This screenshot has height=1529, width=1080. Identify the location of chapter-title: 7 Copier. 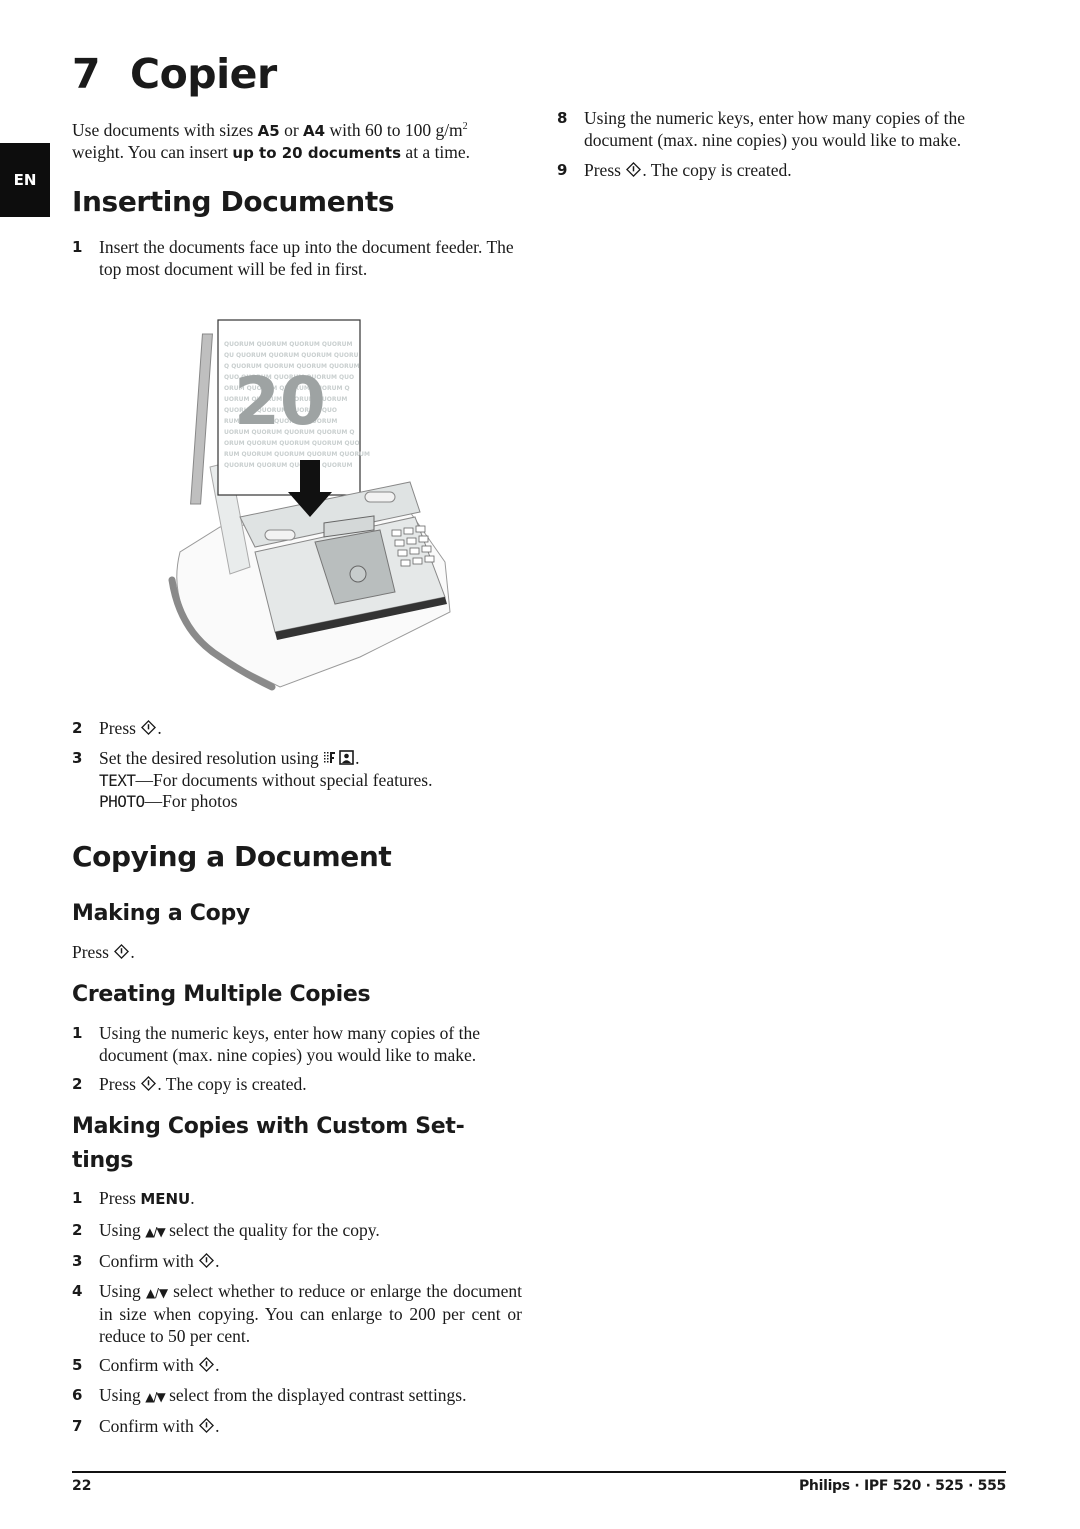
(174, 74).